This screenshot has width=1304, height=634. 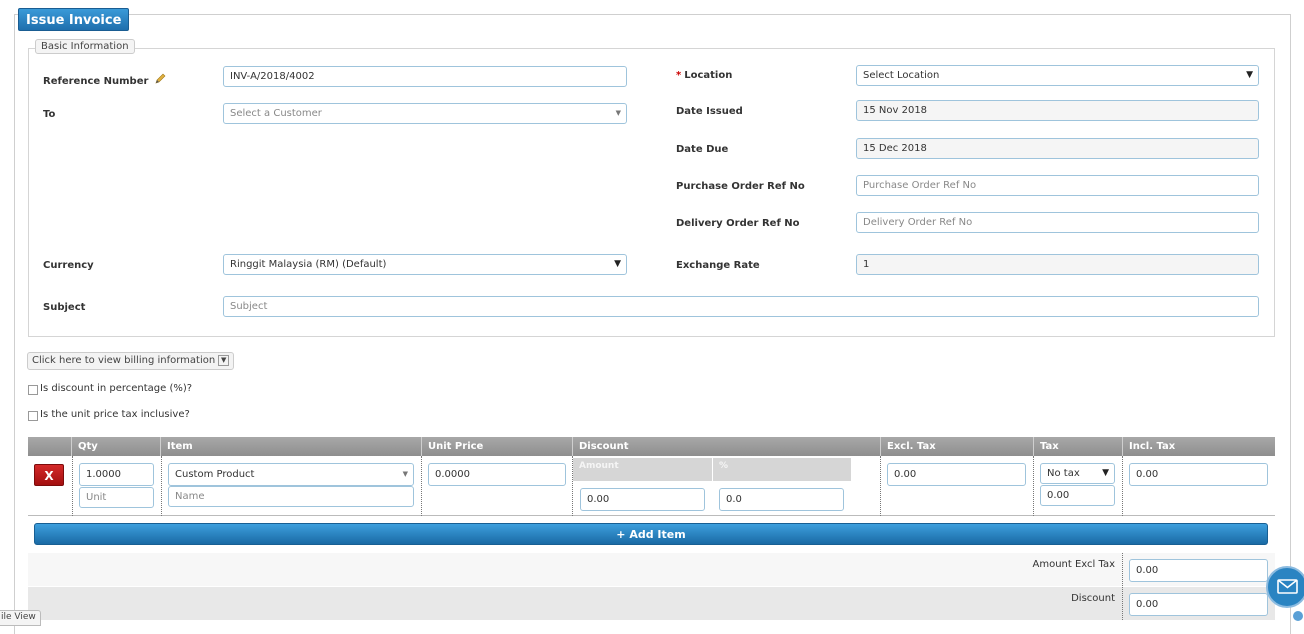 What do you see at coordinates (1049, 446) in the screenshot?
I see `column-tax: Tax` at bounding box center [1049, 446].